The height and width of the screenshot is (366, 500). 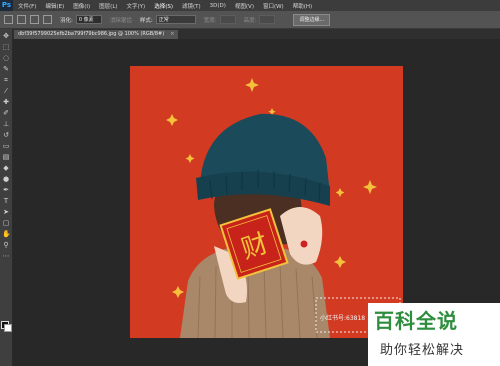 What do you see at coordinates (6, 179) in the screenshot?
I see `dodge-tool-icon: ●` at bounding box center [6, 179].